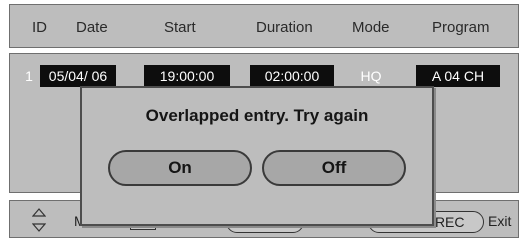 The width and height of the screenshot is (528, 244). What do you see at coordinates (180, 27) in the screenshot?
I see `column-header-start: Start` at bounding box center [180, 27].